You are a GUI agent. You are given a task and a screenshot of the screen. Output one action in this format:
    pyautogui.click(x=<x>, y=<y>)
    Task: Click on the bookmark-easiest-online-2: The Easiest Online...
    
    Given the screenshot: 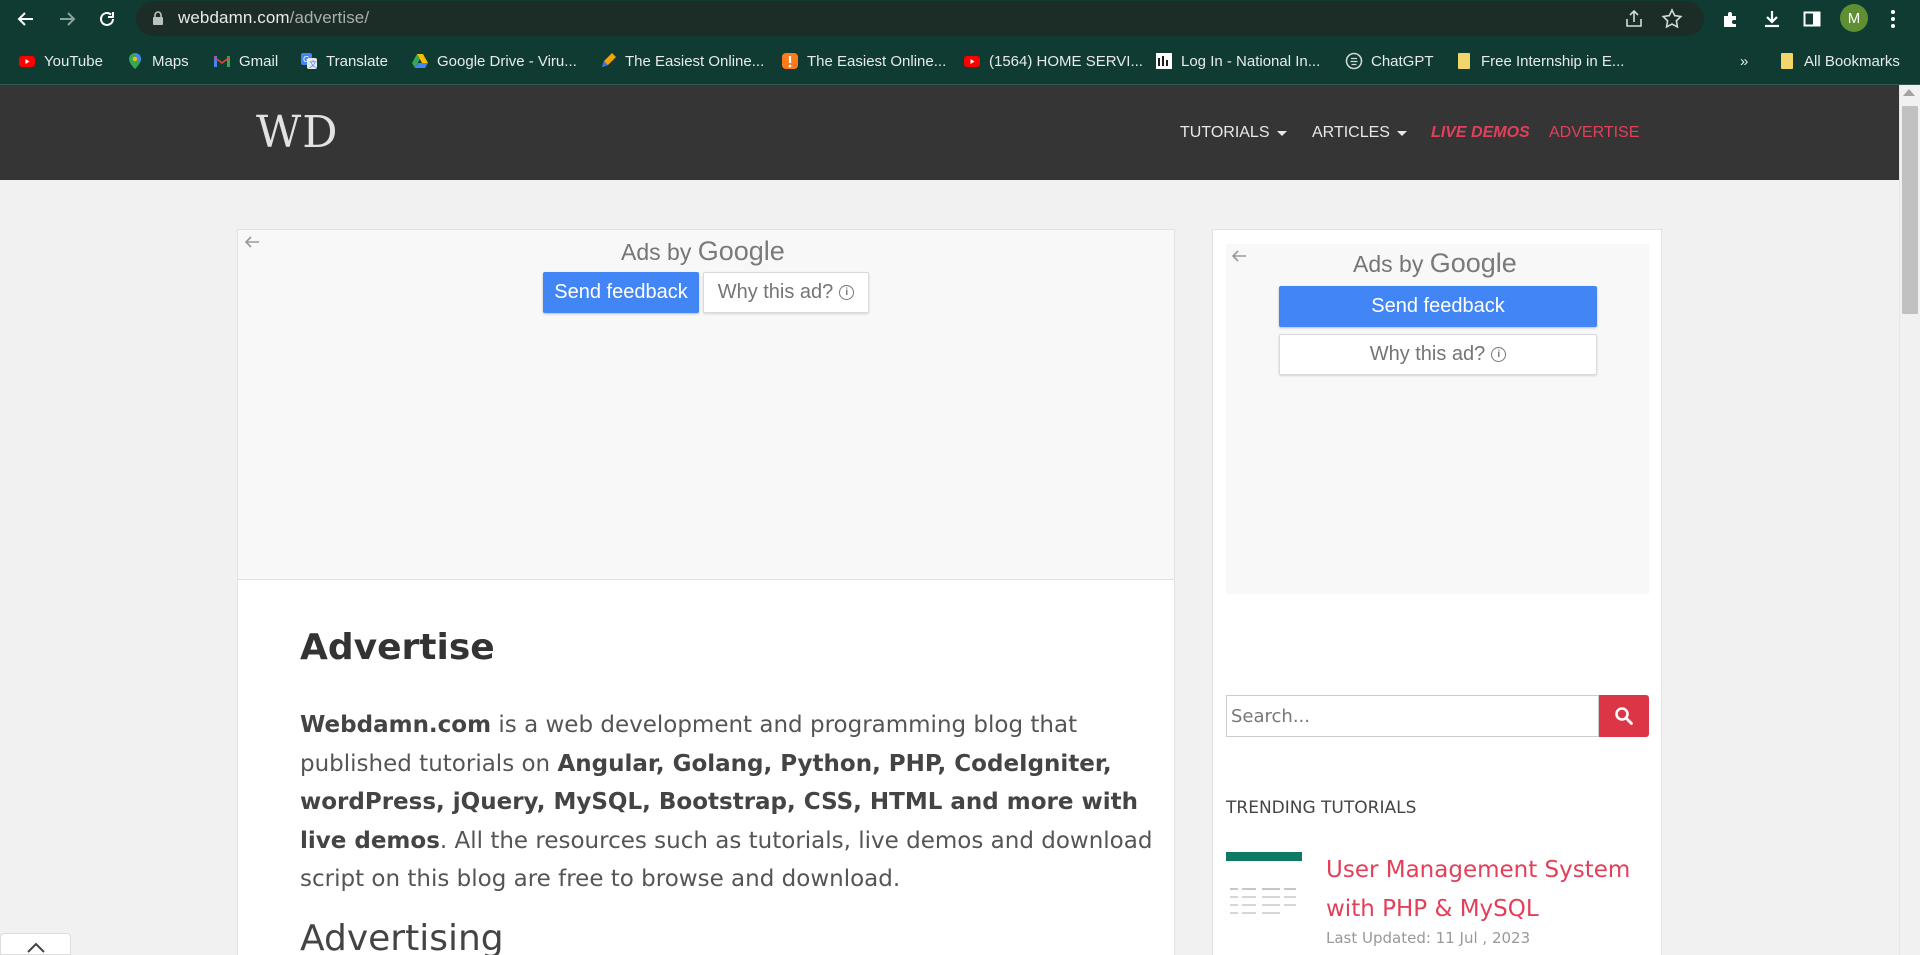 What is the action you would take?
    pyautogui.click(x=863, y=61)
    